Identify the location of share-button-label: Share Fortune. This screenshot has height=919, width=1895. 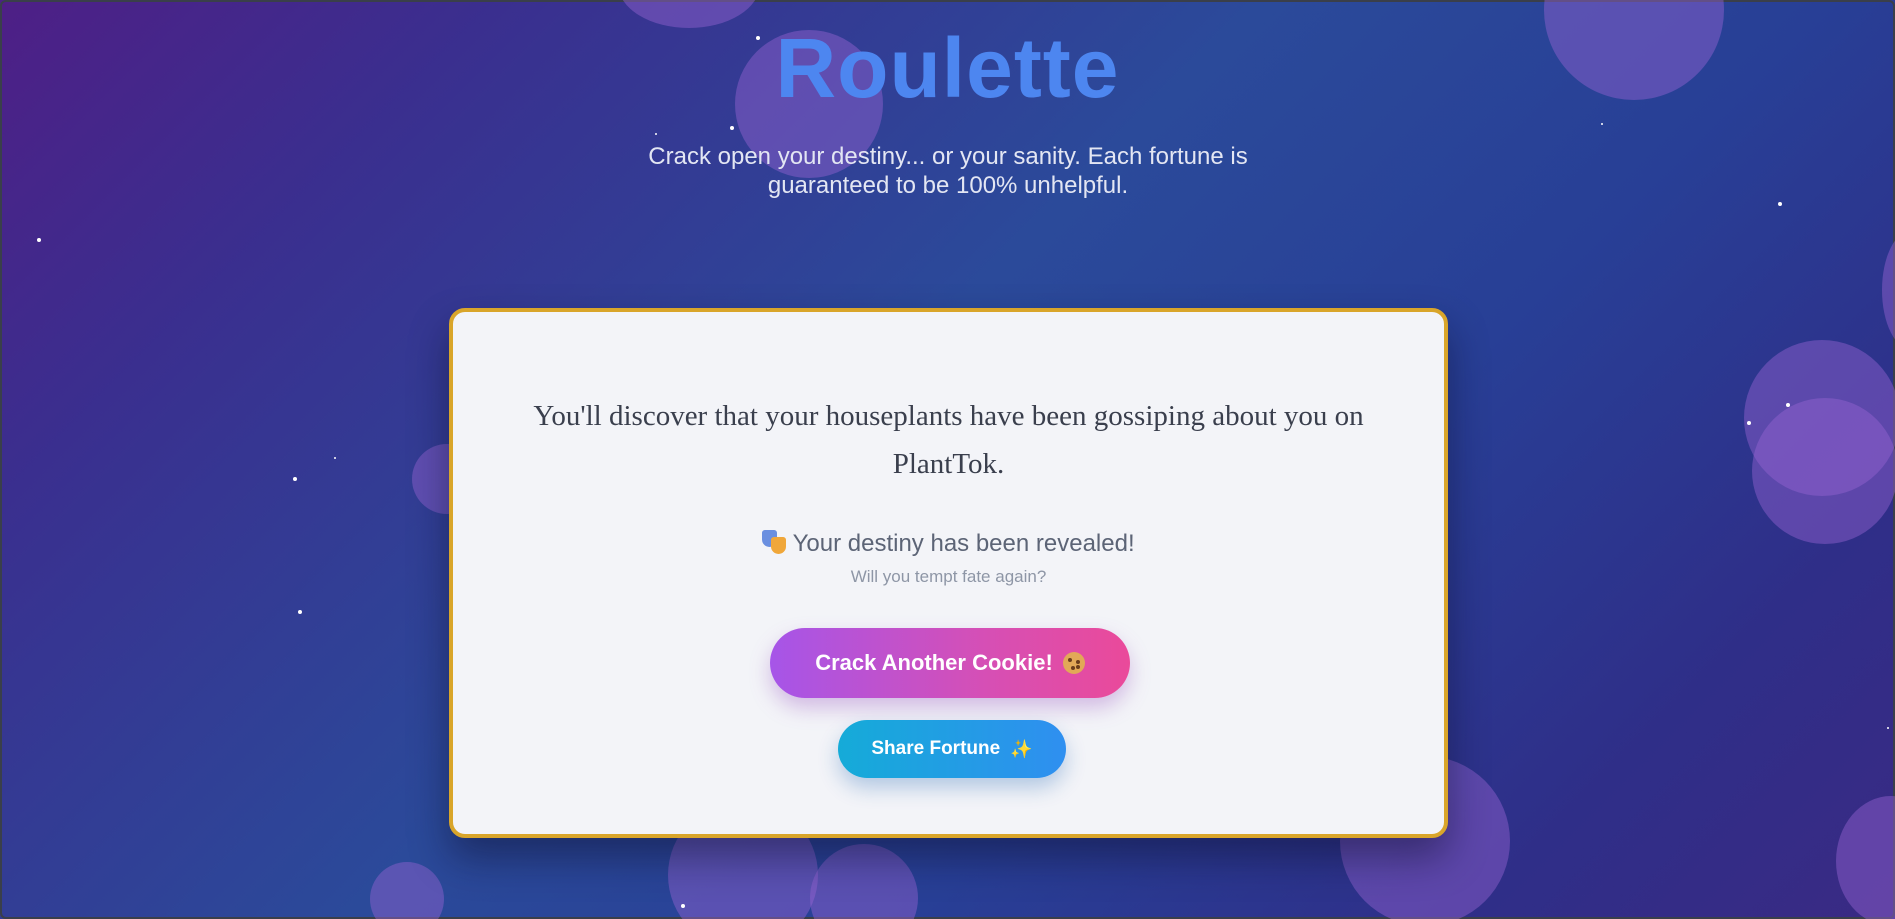
(936, 748).